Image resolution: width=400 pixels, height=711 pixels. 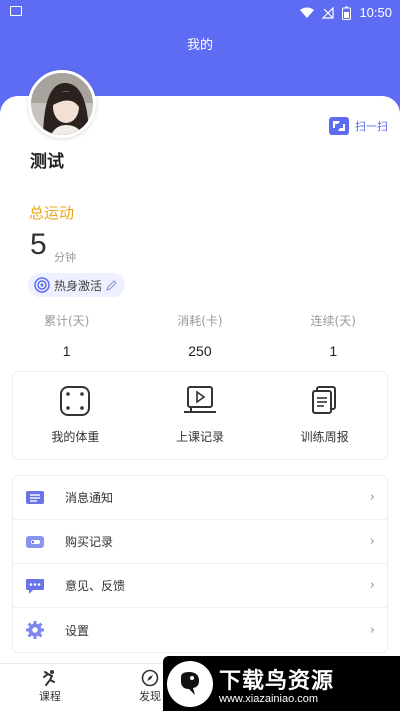 I want to click on quick-action-label: 训练周报, so click(x=324, y=437).